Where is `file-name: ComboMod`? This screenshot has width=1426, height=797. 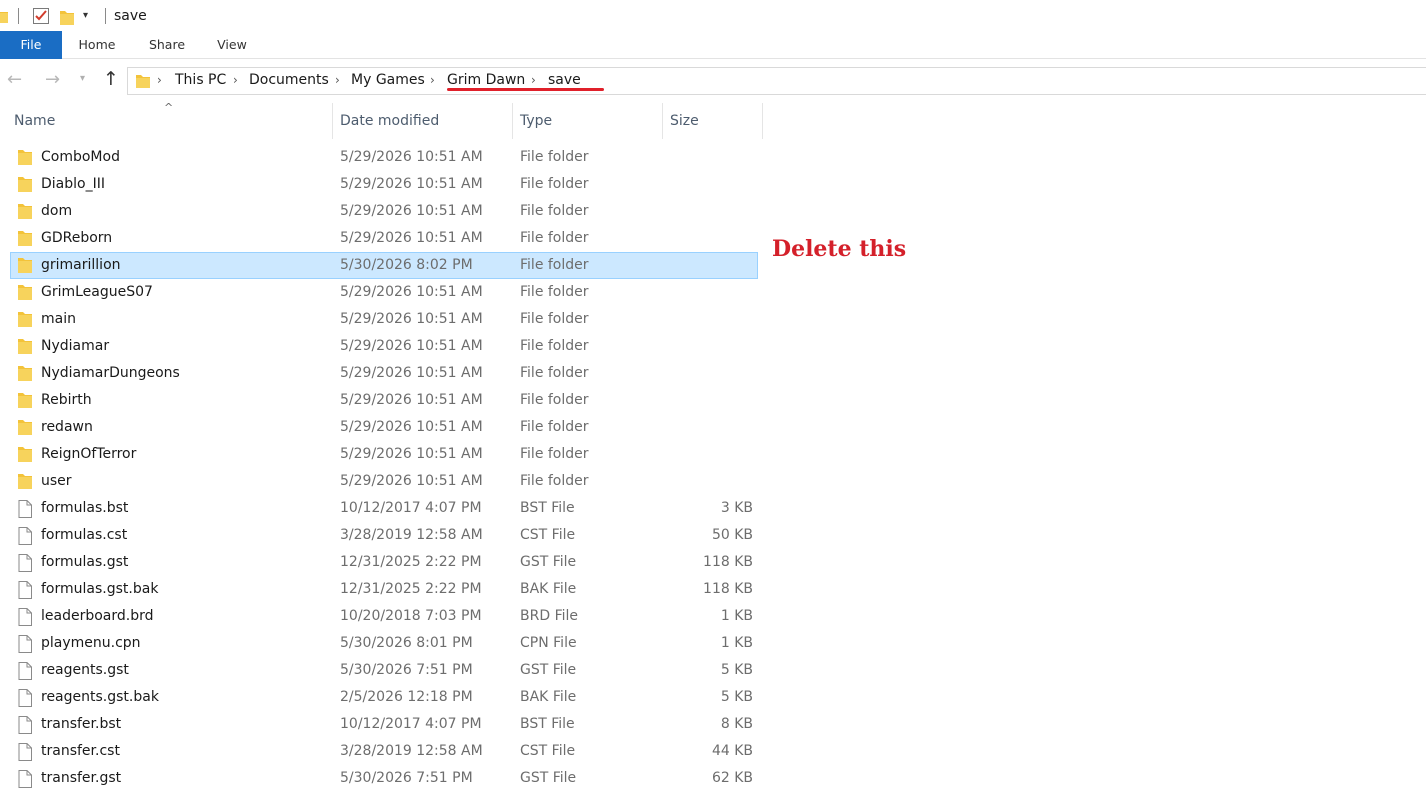
file-name: ComboMod is located at coordinates (80, 157).